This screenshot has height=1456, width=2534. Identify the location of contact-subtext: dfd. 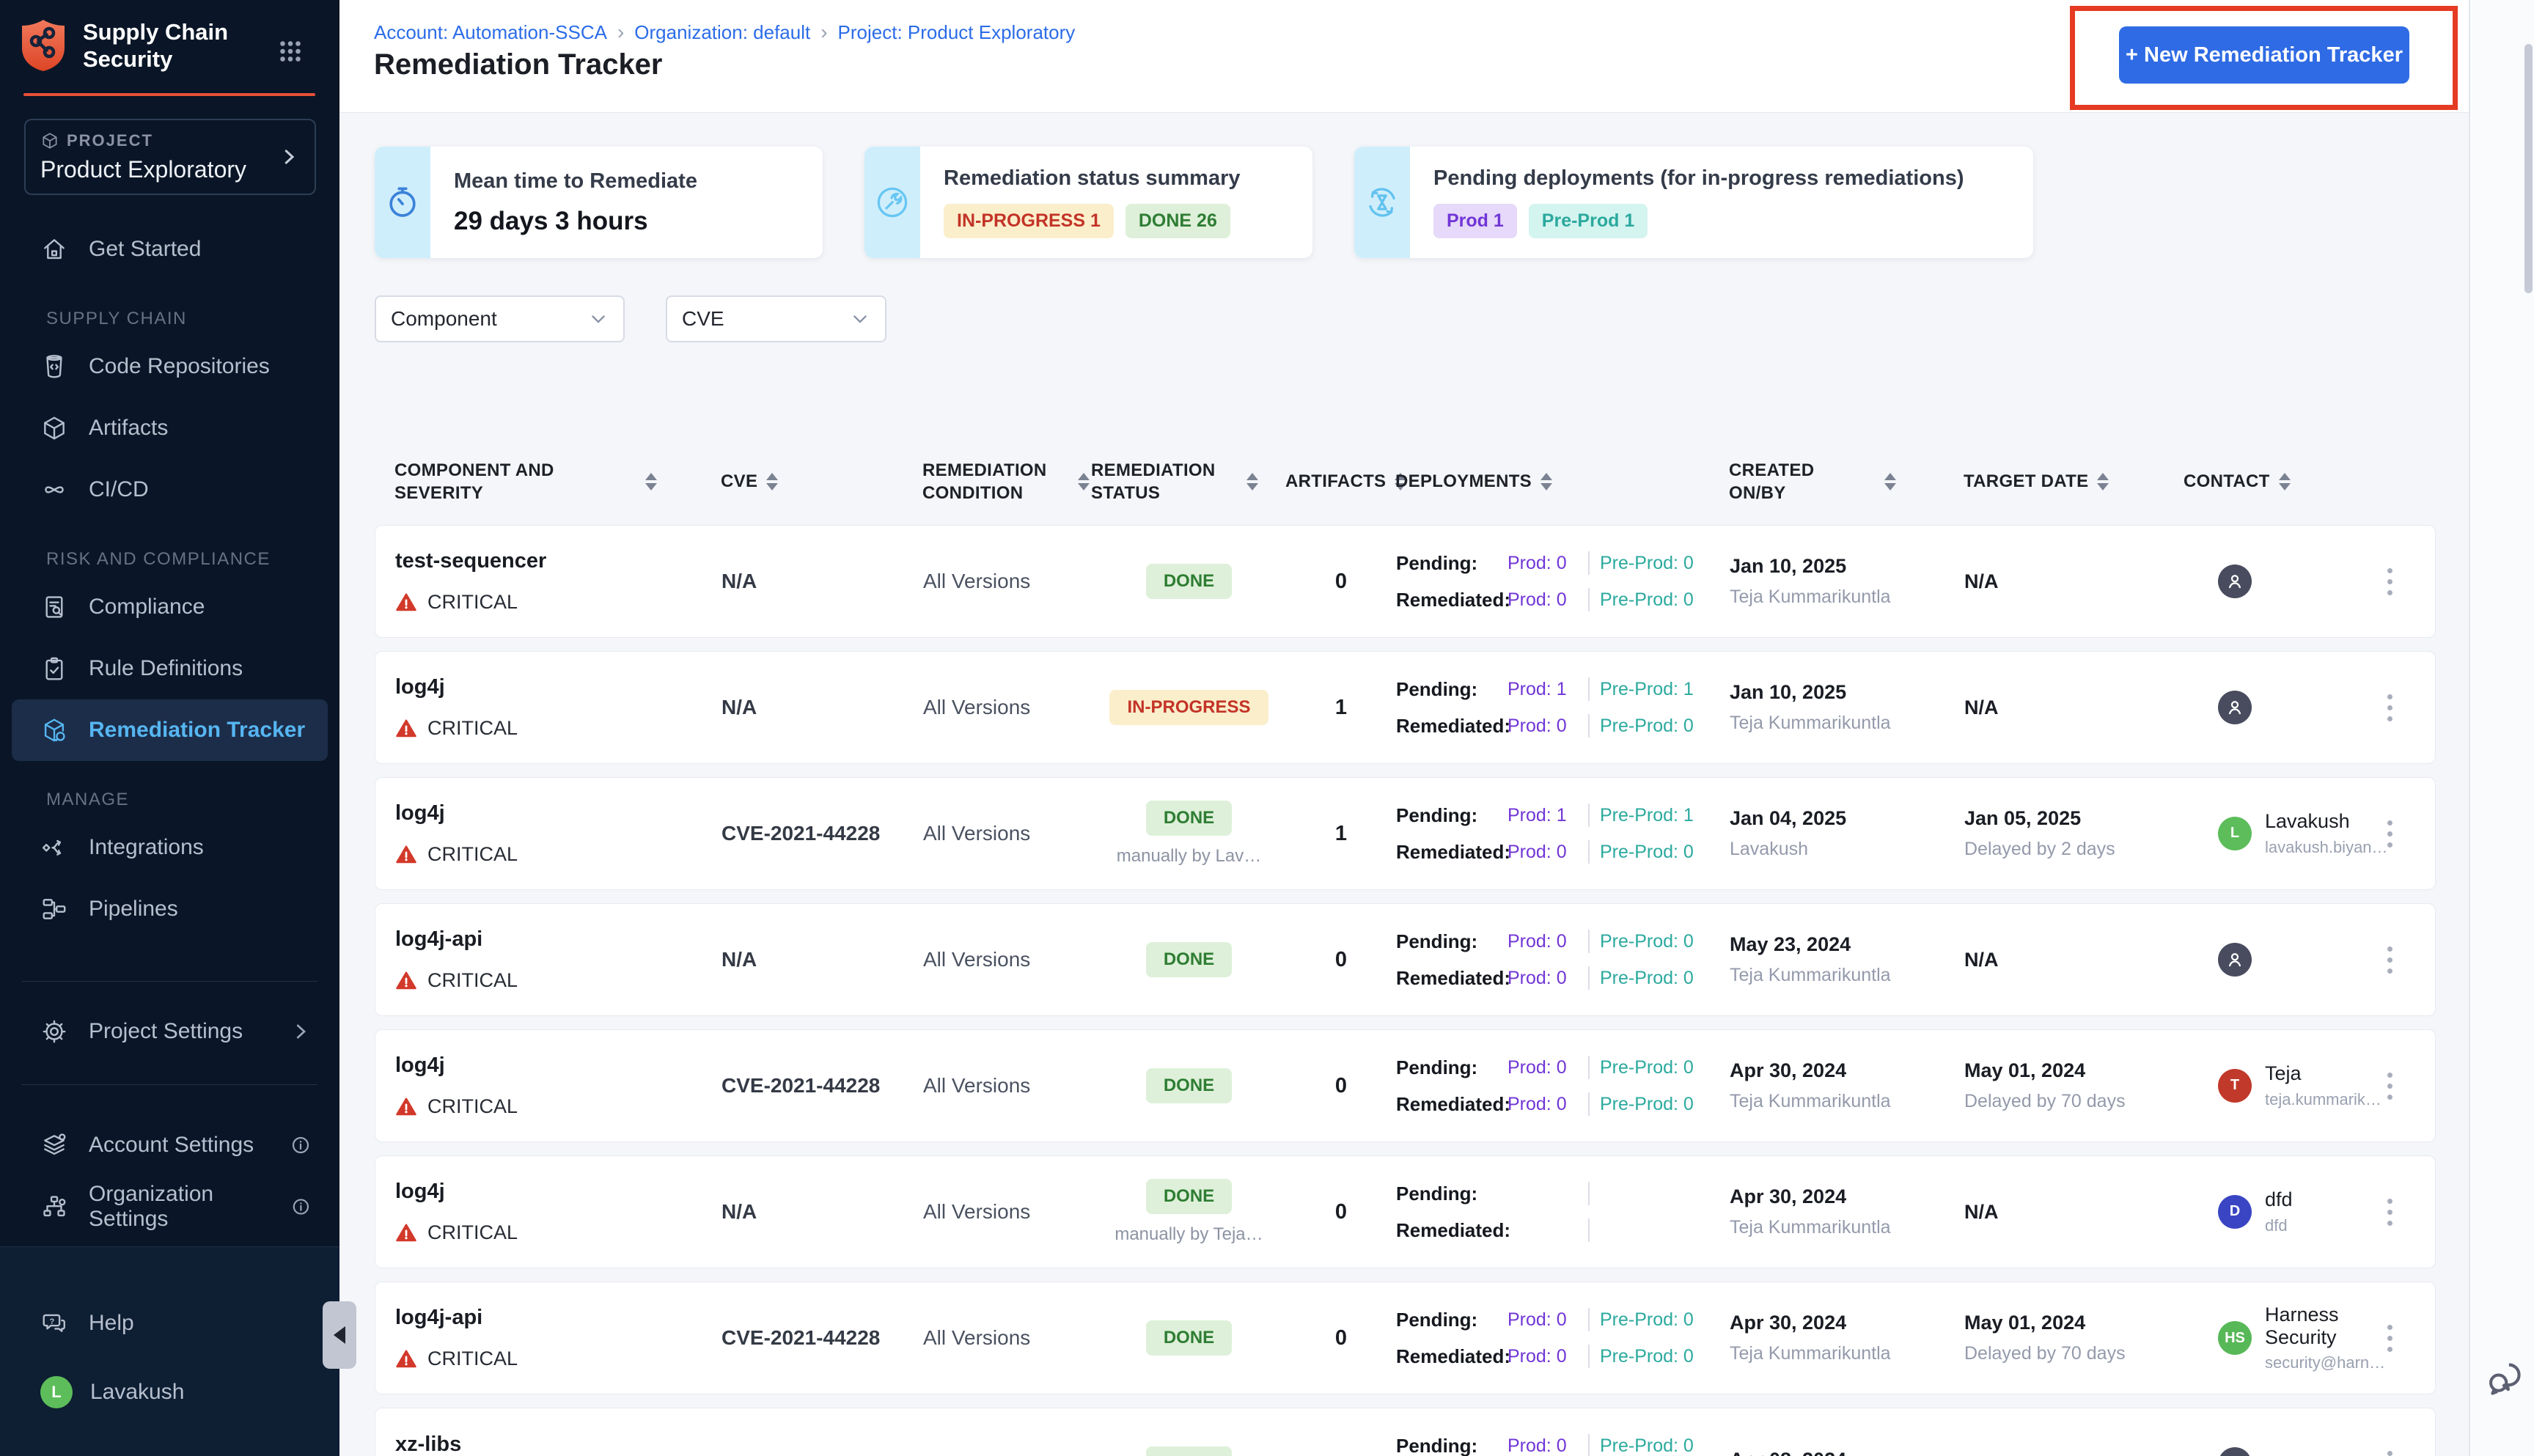
(2276, 1225).